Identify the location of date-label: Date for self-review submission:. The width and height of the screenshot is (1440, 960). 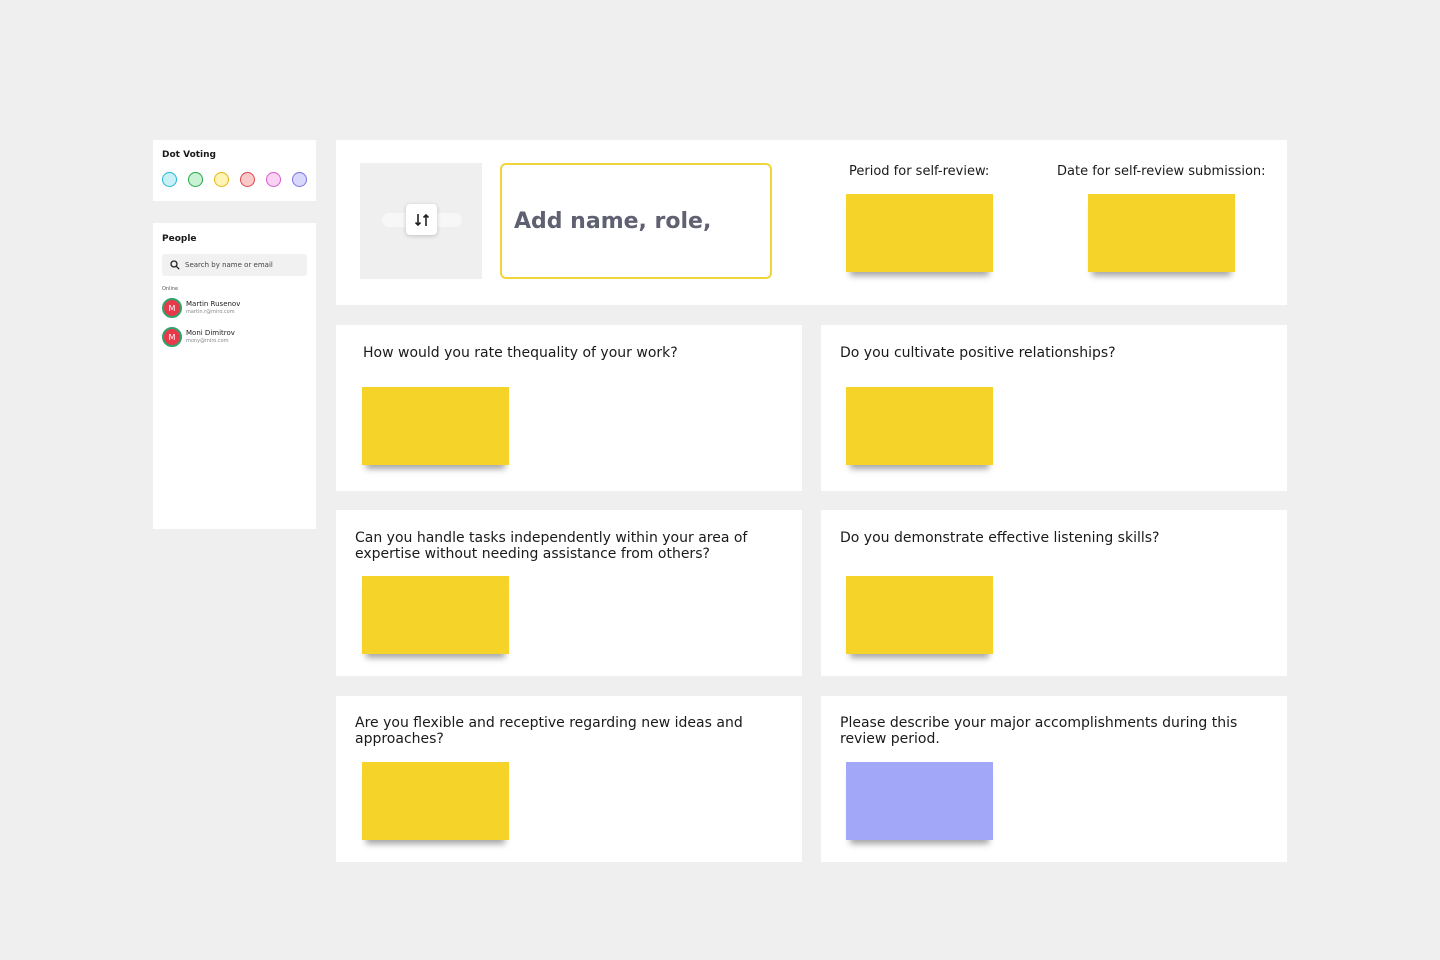
(1161, 171).